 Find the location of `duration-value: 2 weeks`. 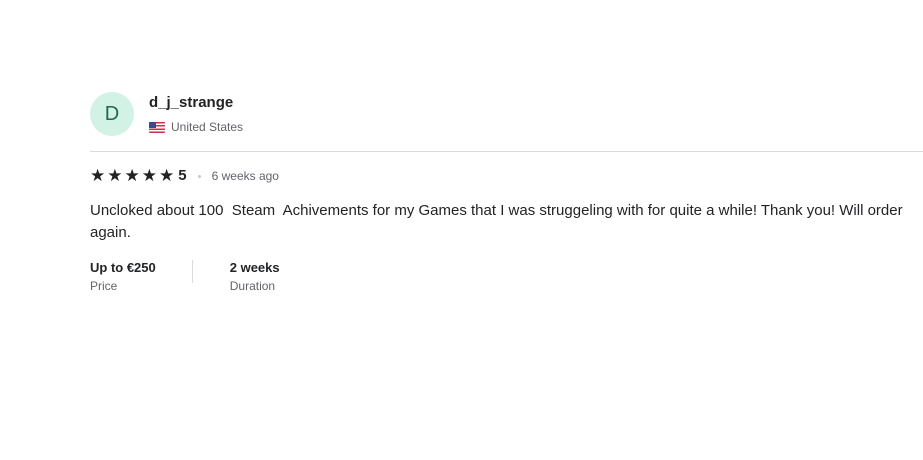

duration-value: 2 weeks is located at coordinates (254, 267).